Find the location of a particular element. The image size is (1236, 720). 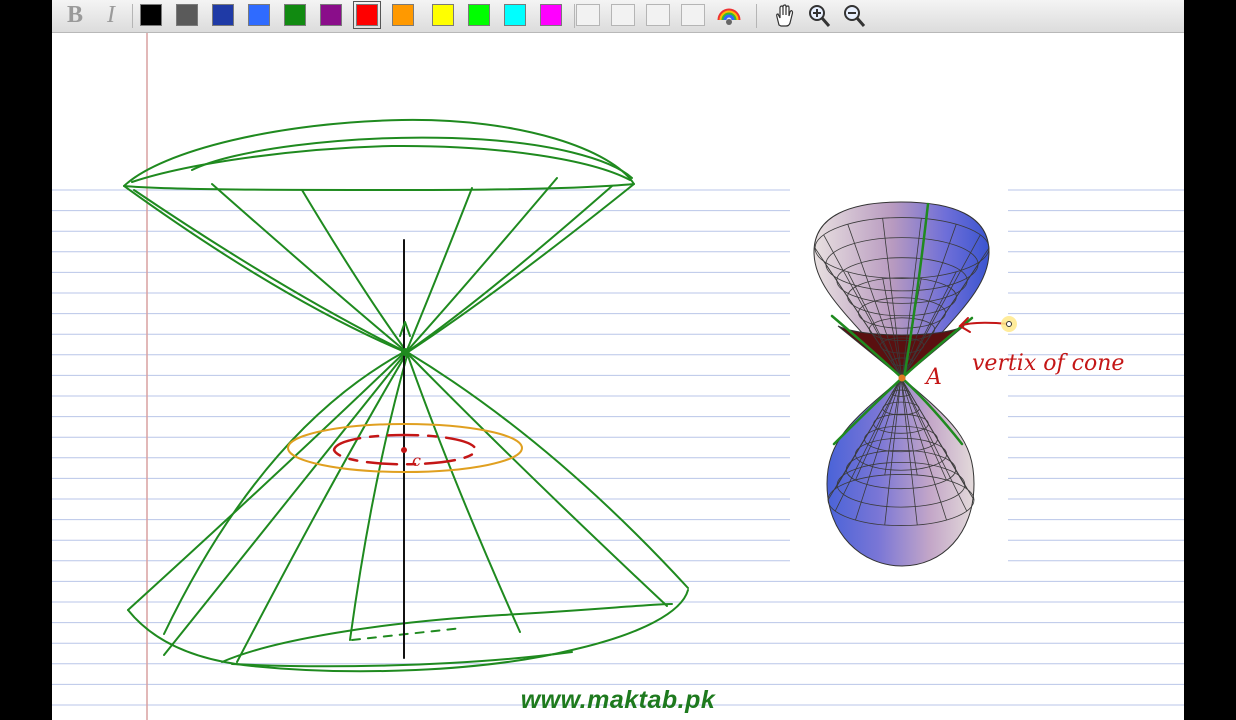

bold-button: B is located at coordinates (75, 15).